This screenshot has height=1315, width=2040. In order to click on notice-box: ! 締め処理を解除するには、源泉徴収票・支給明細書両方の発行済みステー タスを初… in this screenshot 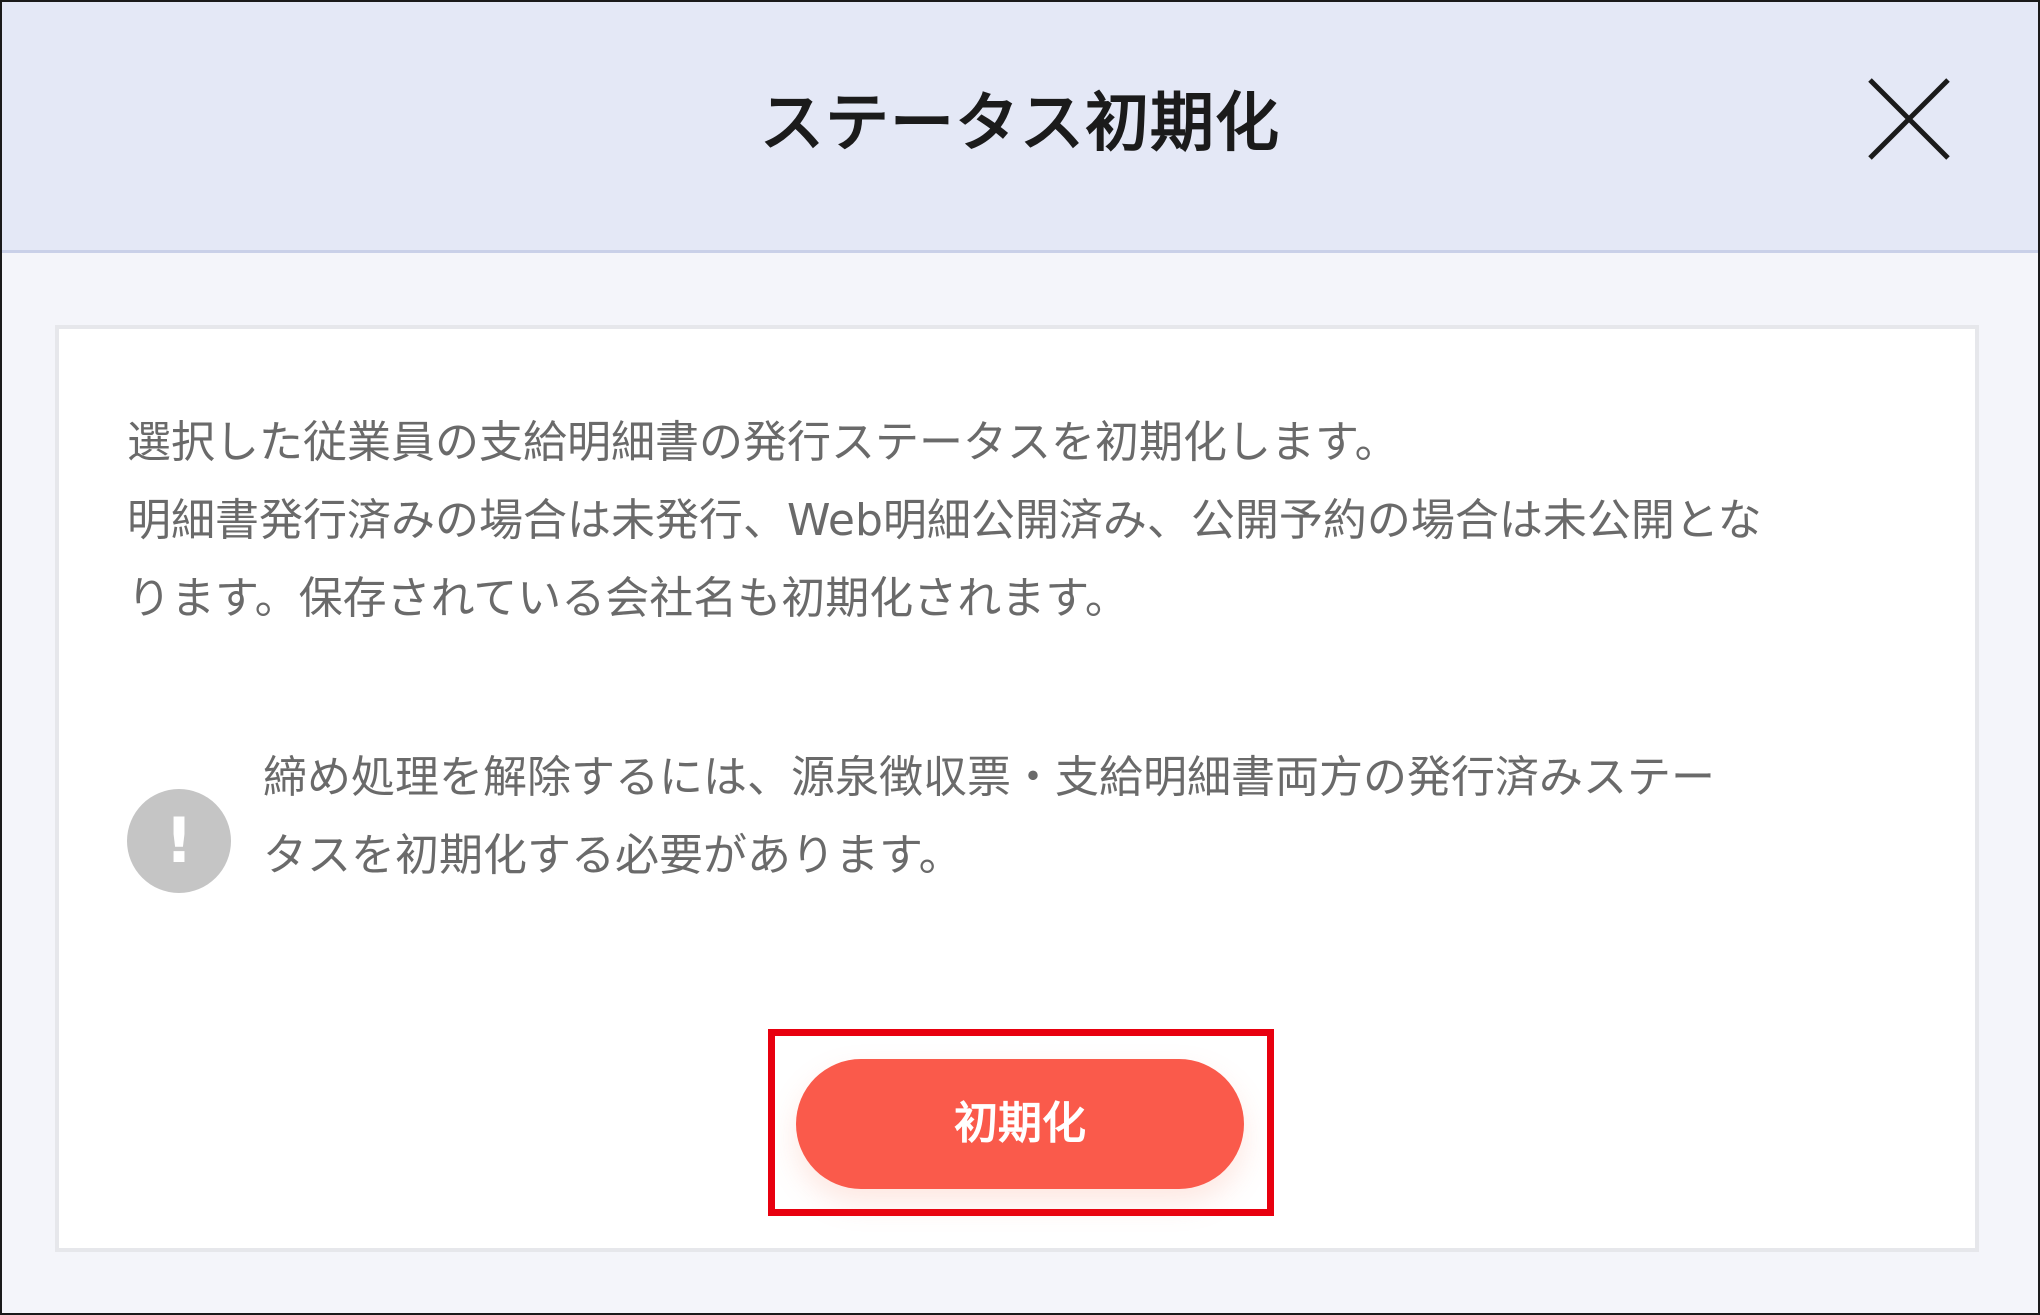, I will do `click(1022, 824)`.